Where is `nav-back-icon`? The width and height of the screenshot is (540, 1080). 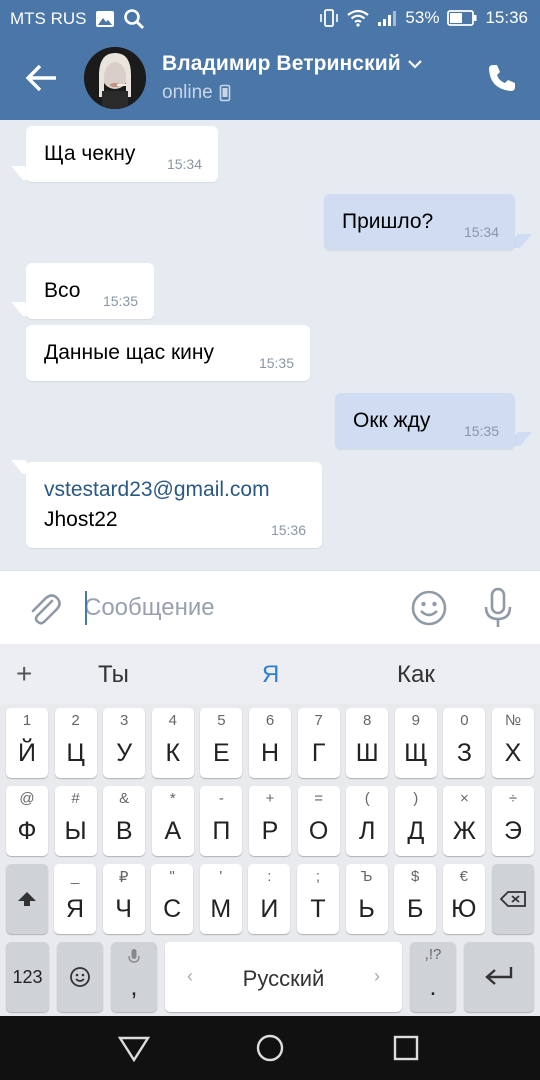 nav-back-icon is located at coordinates (134, 1048).